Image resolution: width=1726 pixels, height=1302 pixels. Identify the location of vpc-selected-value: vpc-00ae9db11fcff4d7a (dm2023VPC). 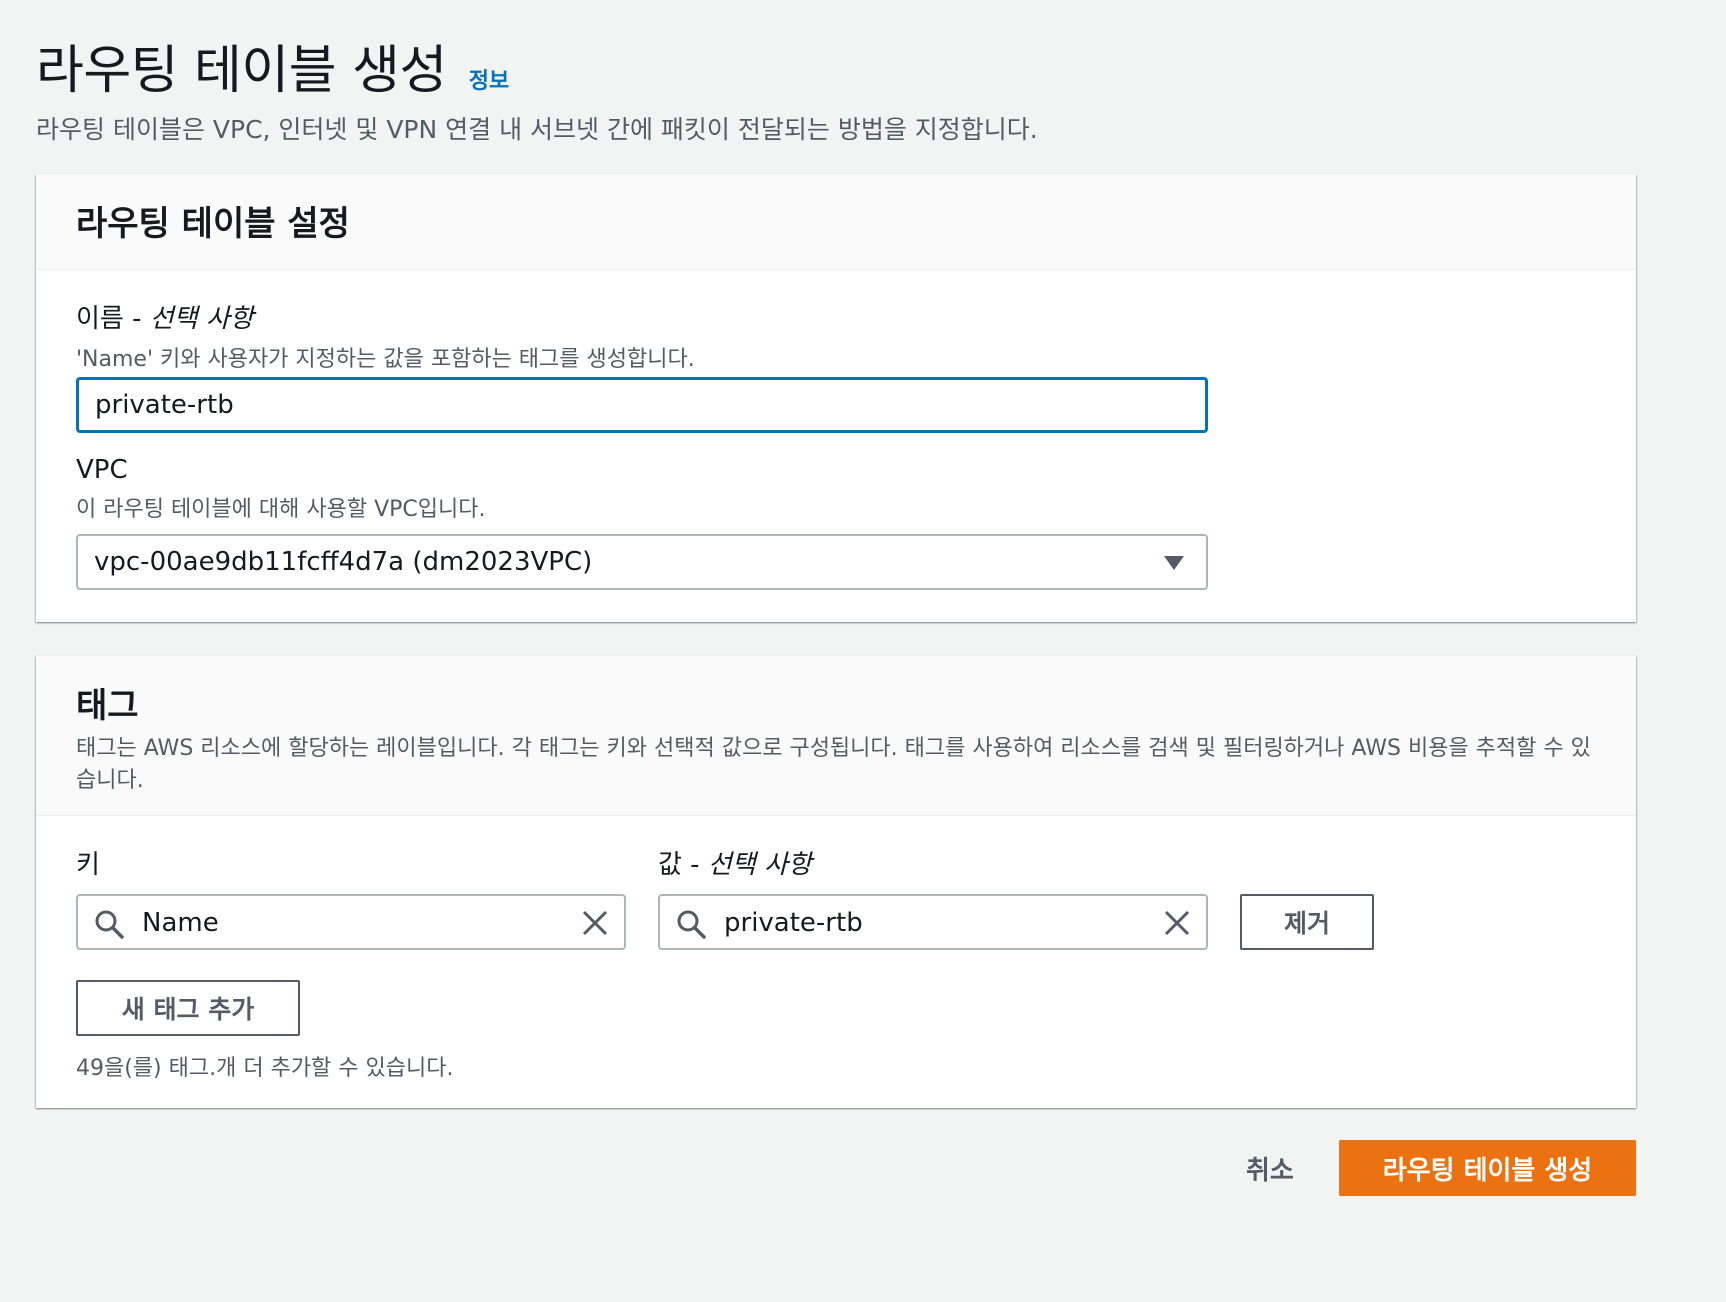
(343, 562).